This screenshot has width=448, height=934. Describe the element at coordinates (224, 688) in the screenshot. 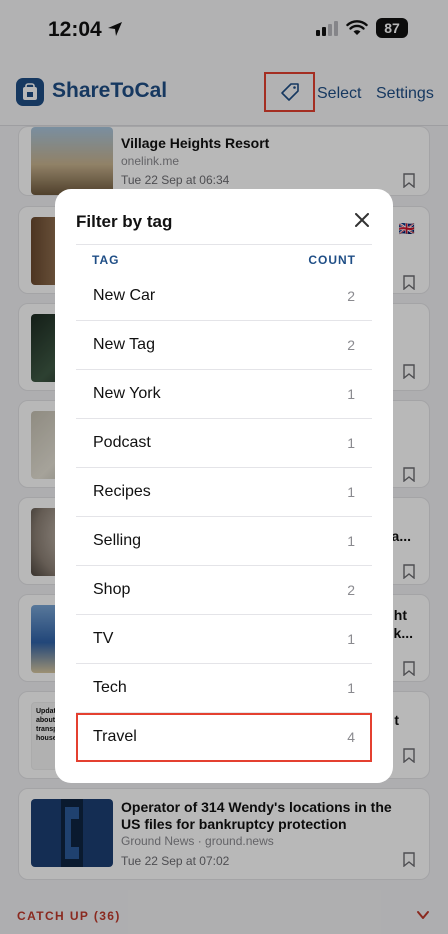

I see `tag-row-tech: Tech 1` at that location.